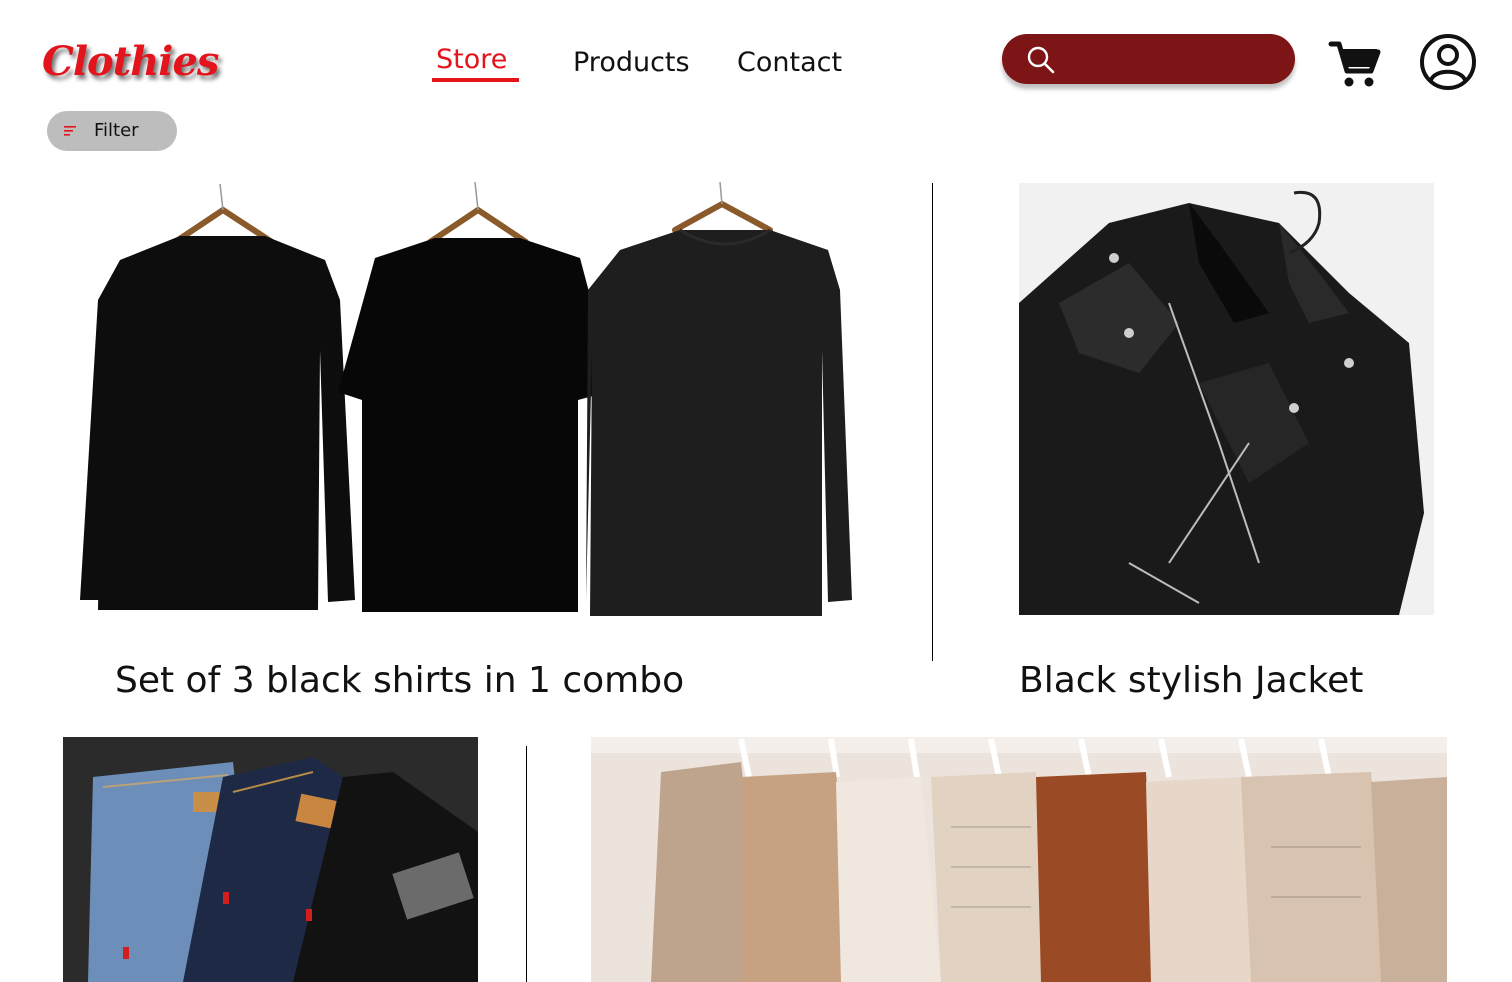 The height and width of the screenshot is (982, 1512). I want to click on cart-button, so click(1355, 65).